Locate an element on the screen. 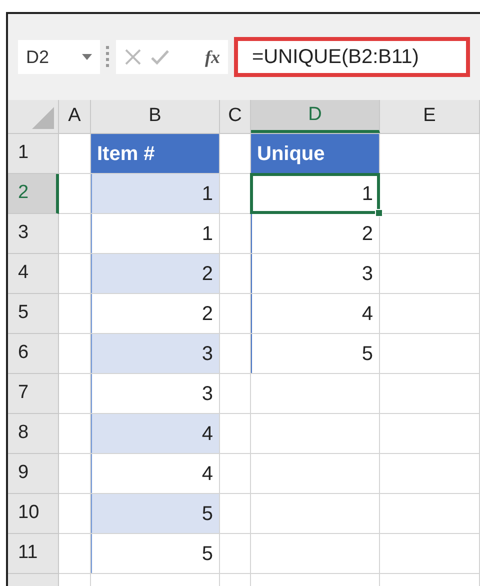 The width and height of the screenshot is (480, 586). row-header: 8 is located at coordinates (33, 434).